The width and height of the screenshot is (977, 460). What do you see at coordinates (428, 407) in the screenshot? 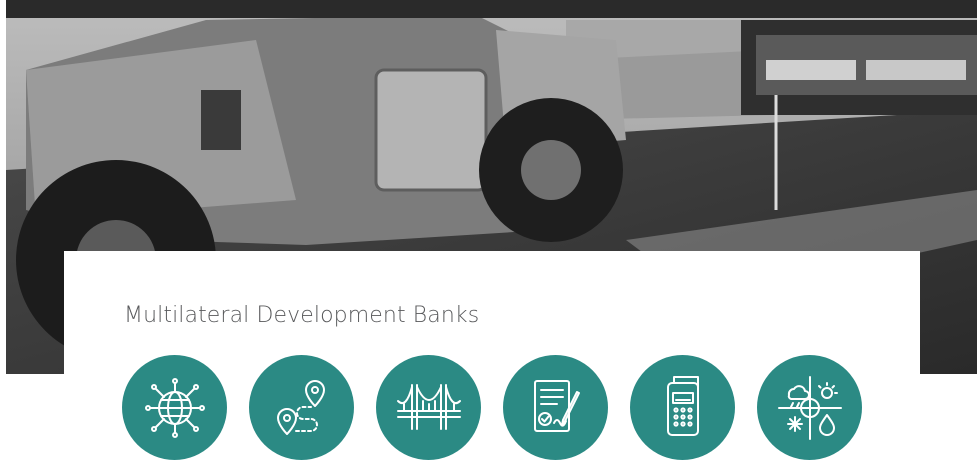
I see `suspension-bridge-icon` at bounding box center [428, 407].